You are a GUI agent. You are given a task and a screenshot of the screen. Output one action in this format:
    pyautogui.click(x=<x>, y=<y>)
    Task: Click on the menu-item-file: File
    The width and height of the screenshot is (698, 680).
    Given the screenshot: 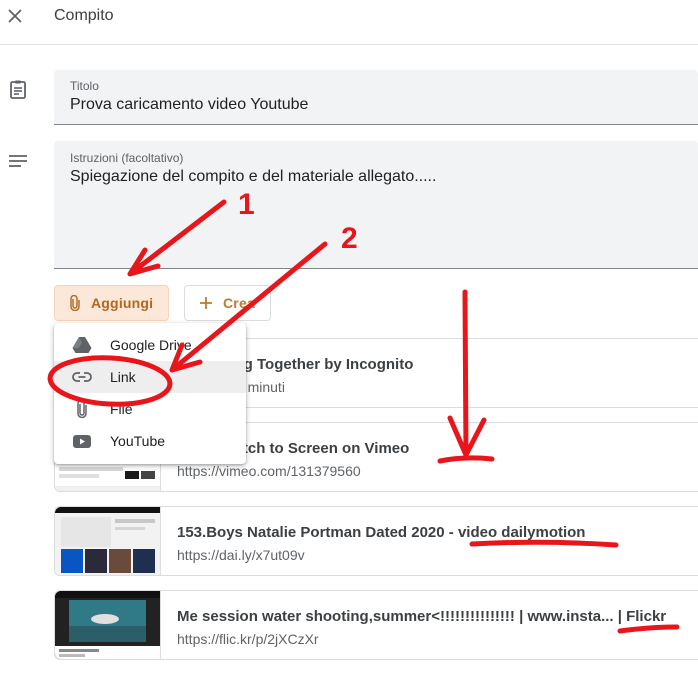 What is the action you would take?
    pyautogui.click(x=150, y=409)
    